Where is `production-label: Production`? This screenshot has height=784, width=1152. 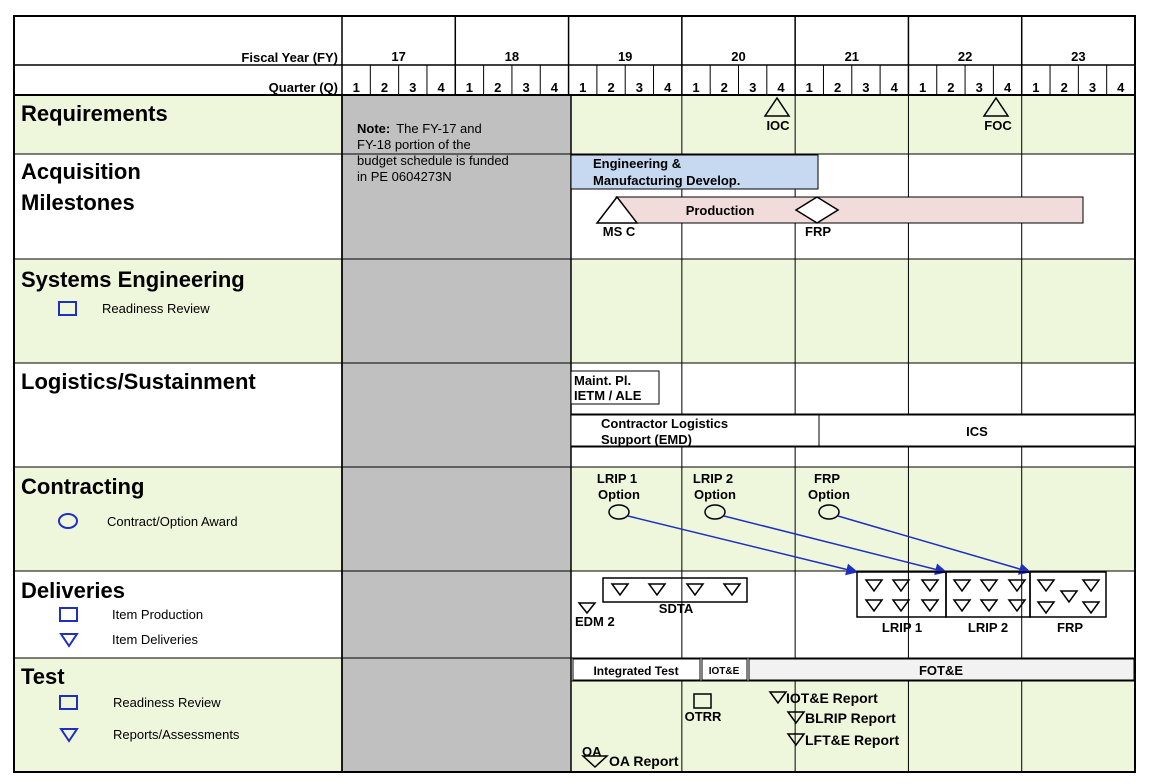 production-label: Production is located at coordinates (720, 210).